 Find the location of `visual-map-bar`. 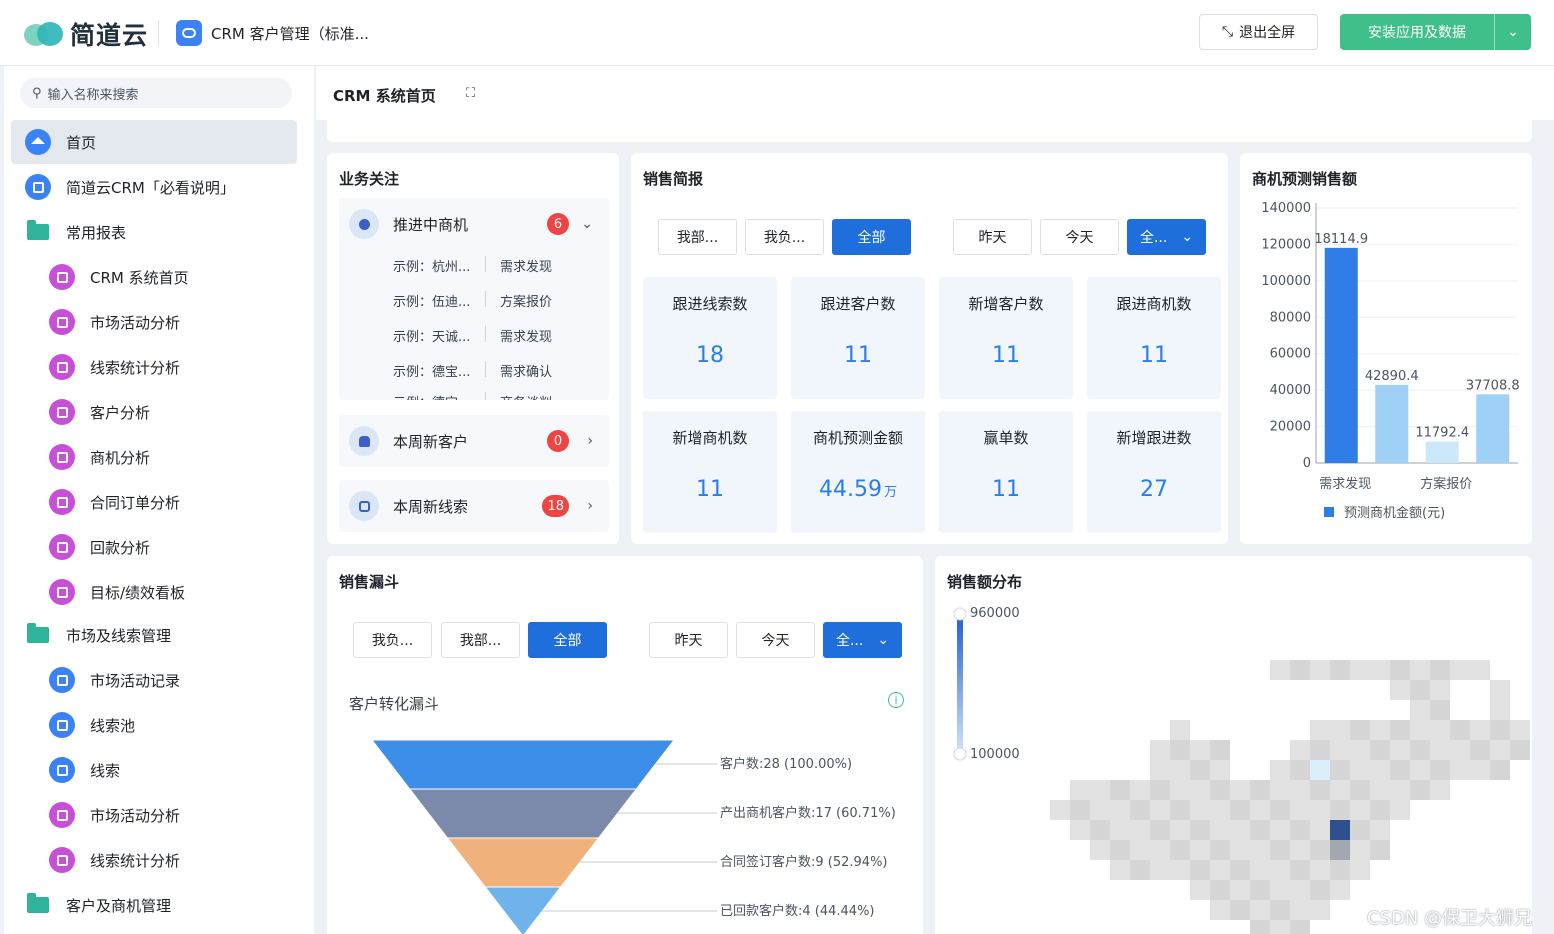

visual-map-bar is located at coordinates (960, 683).